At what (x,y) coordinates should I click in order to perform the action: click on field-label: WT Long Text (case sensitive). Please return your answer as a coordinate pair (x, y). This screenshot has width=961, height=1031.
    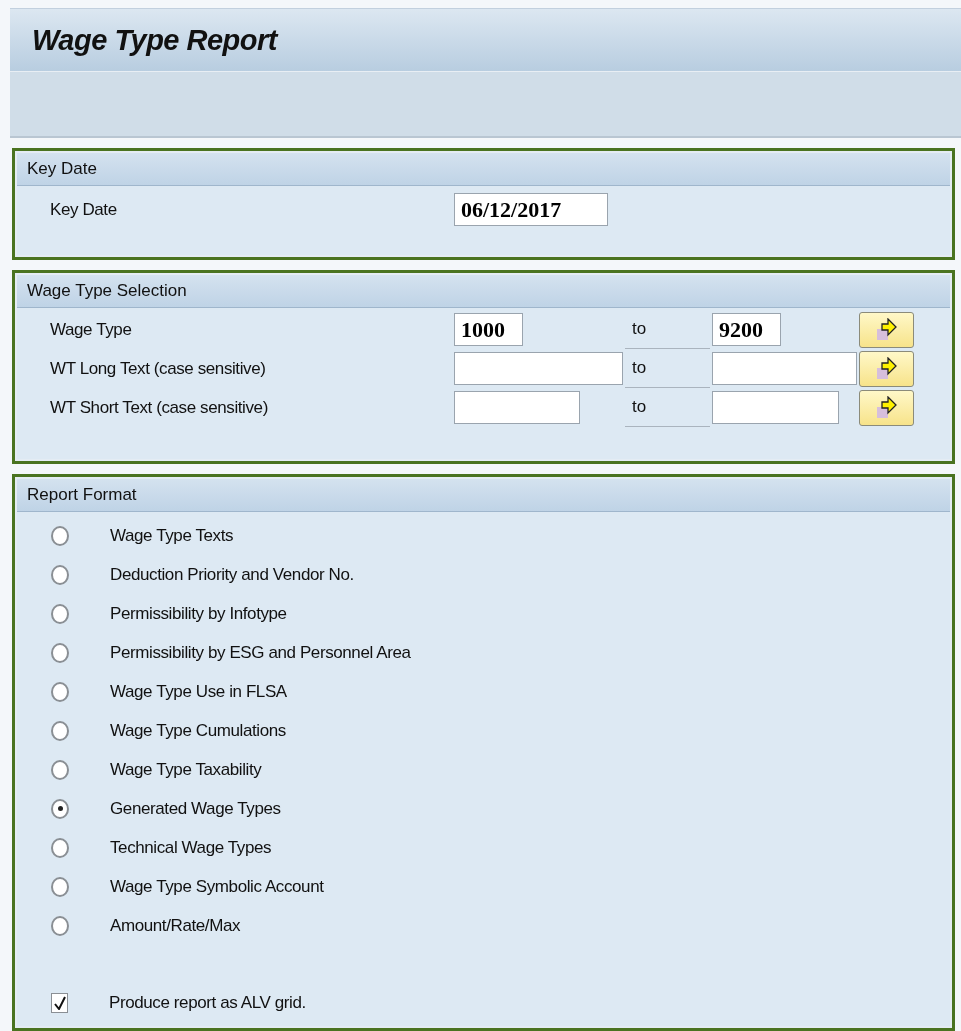
    Looking at the image, I should click on (158, 368).